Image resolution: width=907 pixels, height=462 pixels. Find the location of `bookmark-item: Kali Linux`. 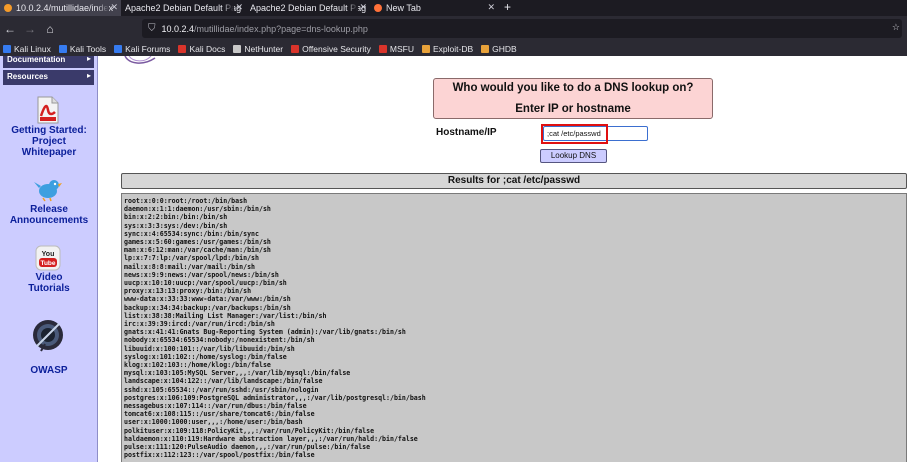

bookmark-item: Kali Linux is located at coordinates (27, 49).